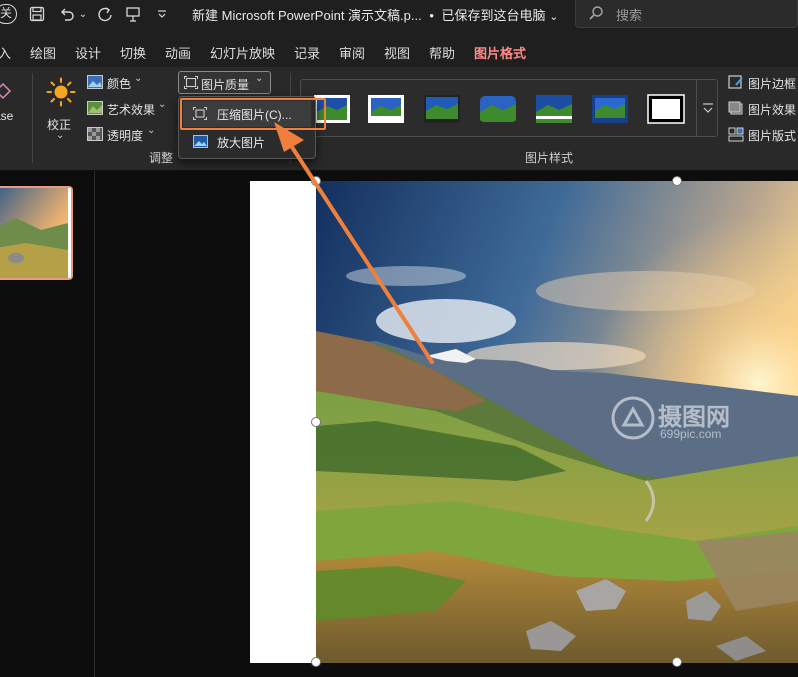 The width and height of the screenshot is (798, 677). I want to click on slide-thumbnails-pane, so click(47, 424).